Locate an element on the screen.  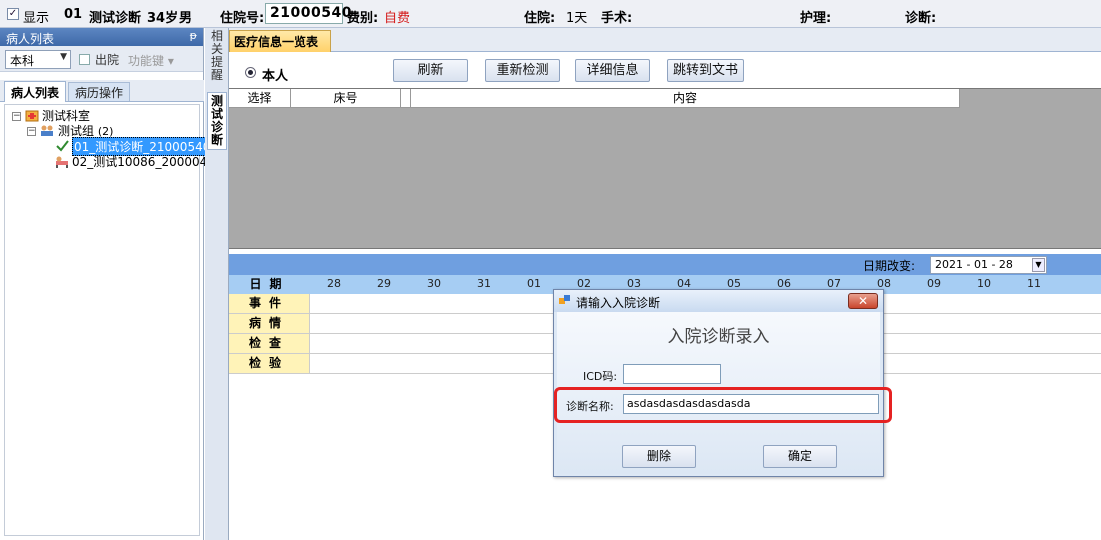
patient-bed-icon is located at coordinates (62, 162).